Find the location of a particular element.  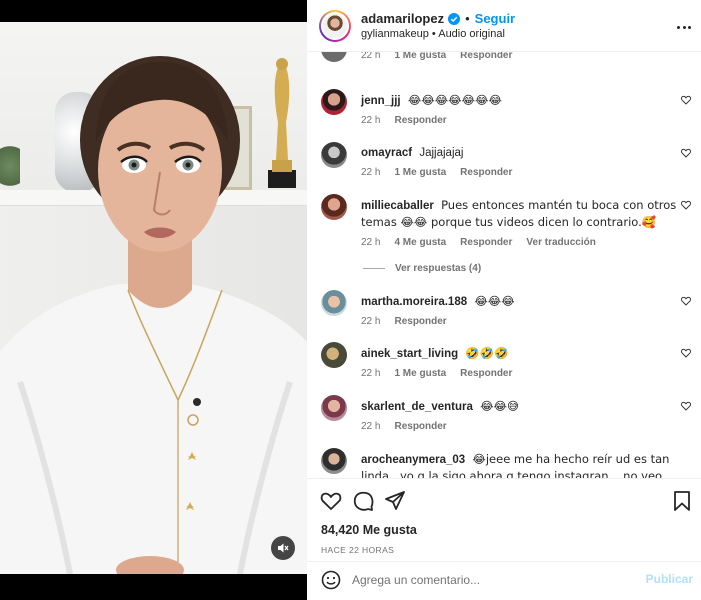

comment-item: 22 h 1 Me gusta Responder is located at coordinates (506, 57).